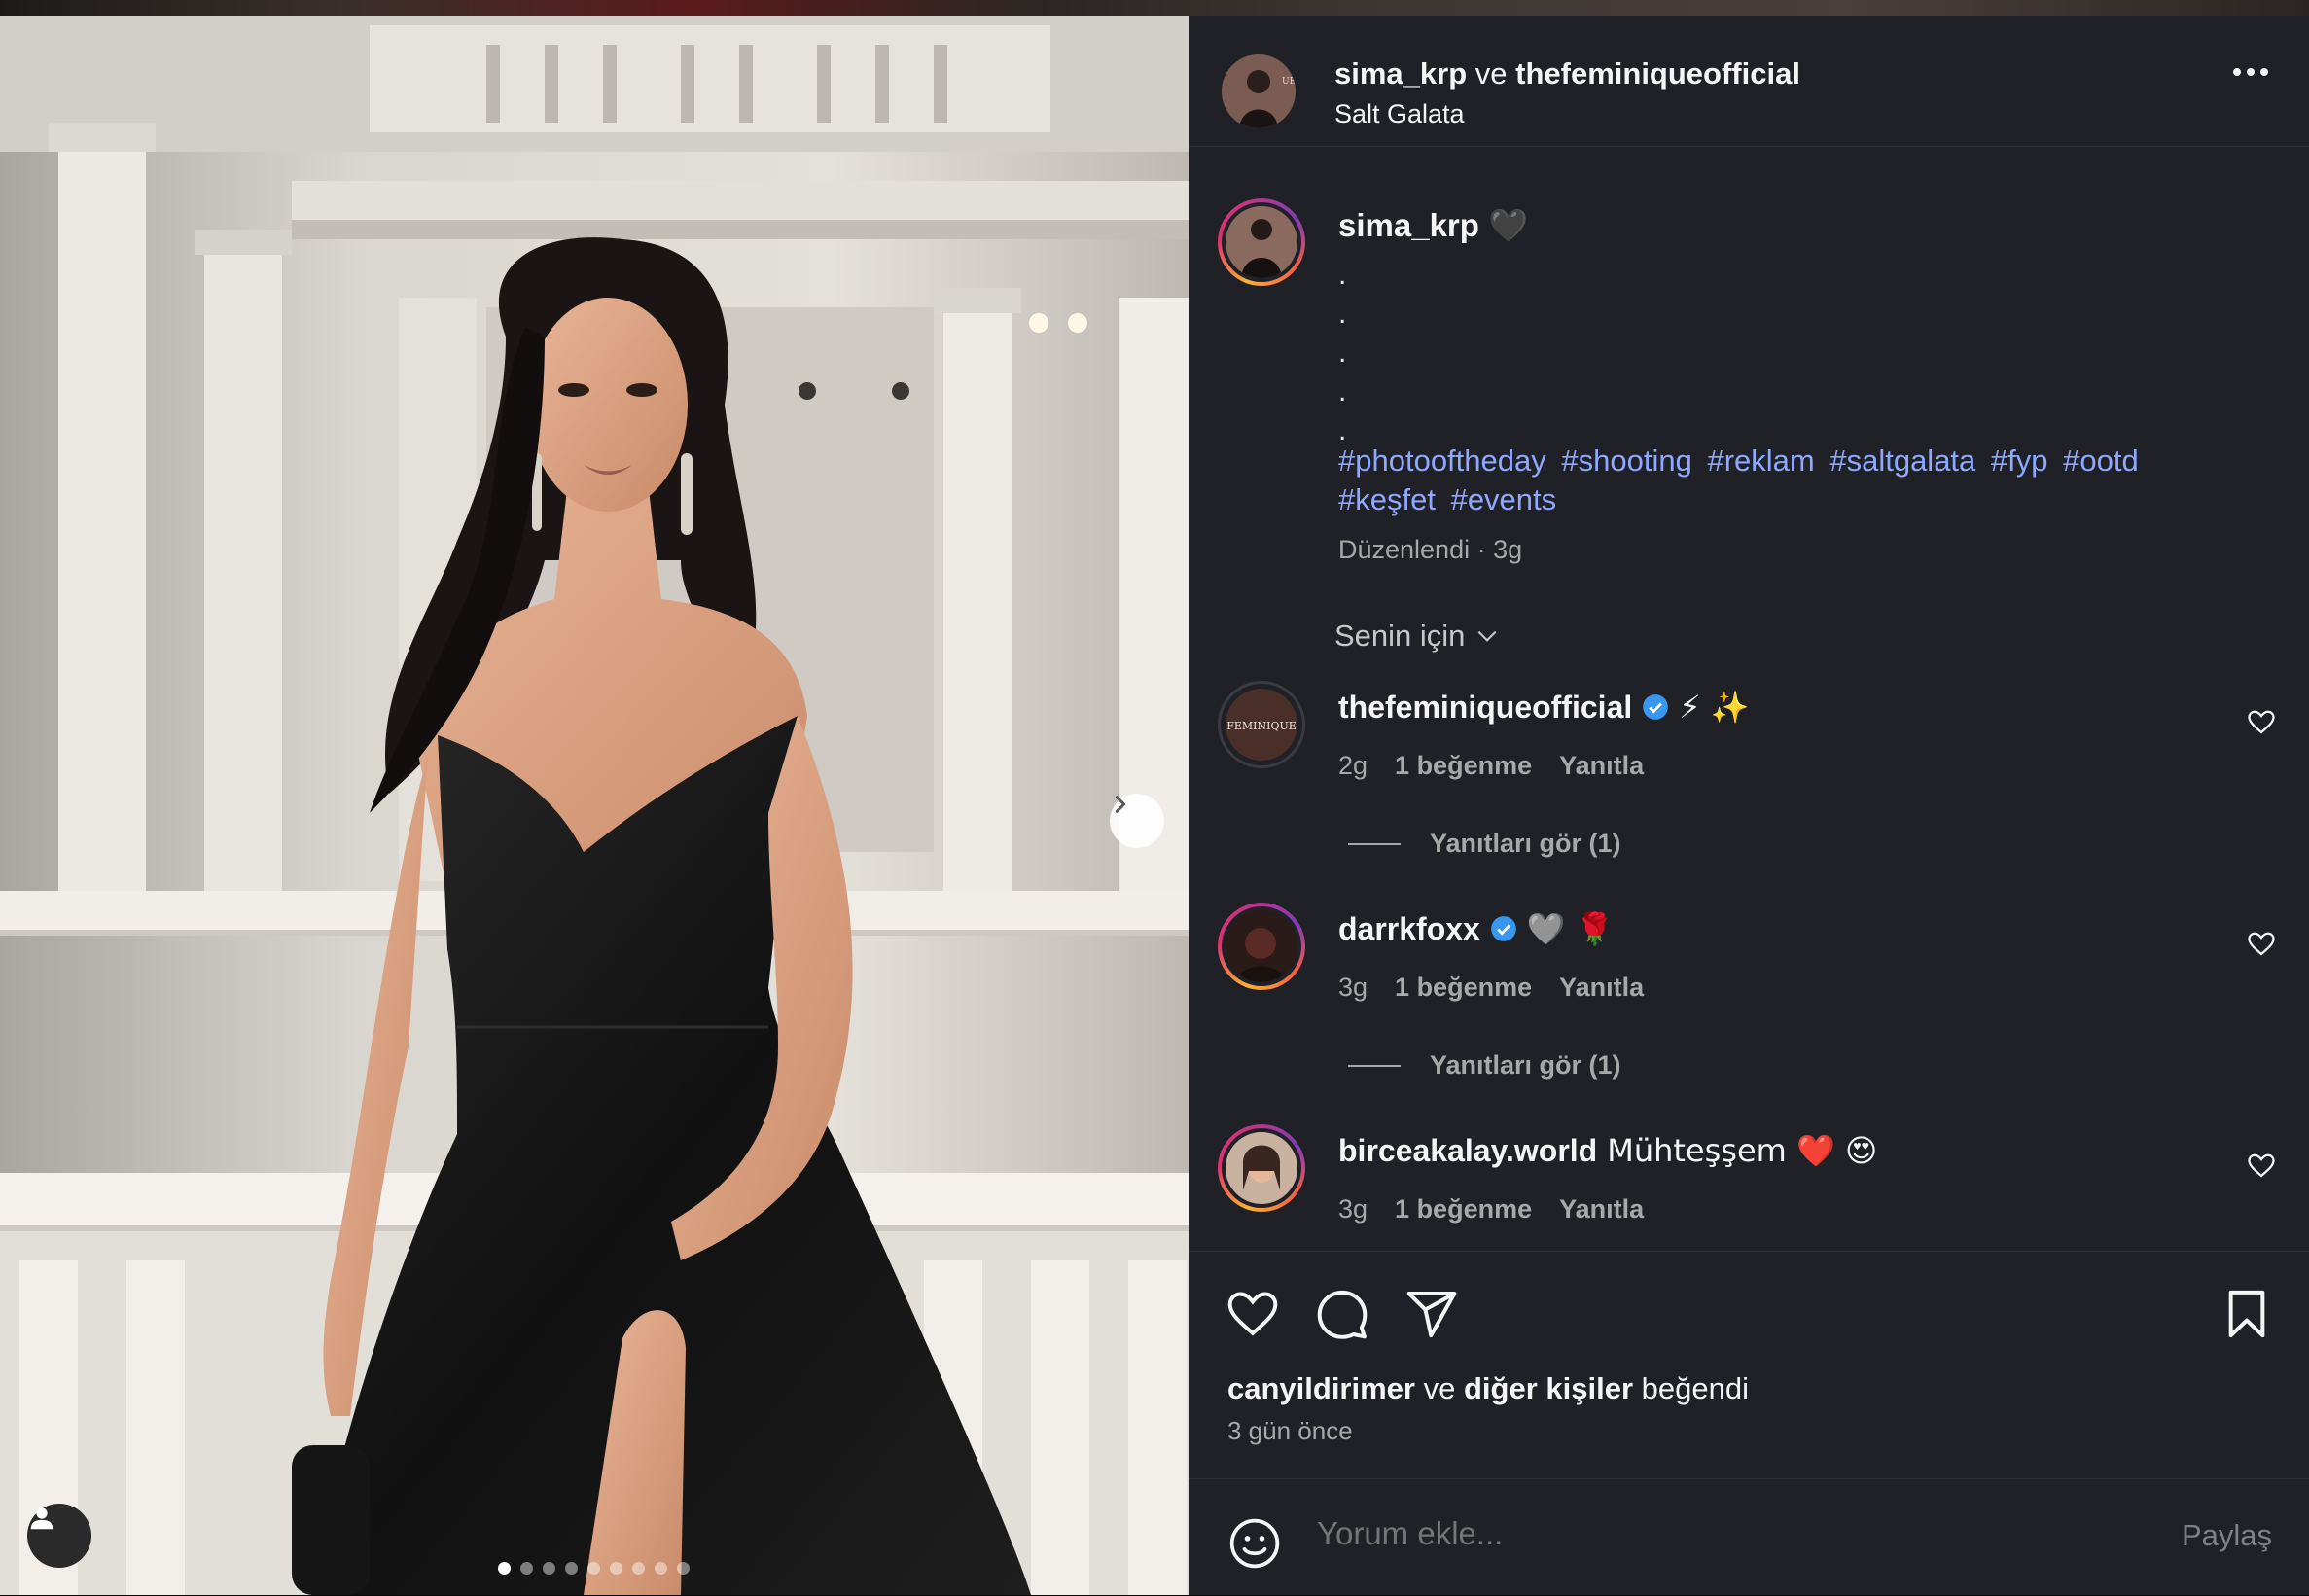  What do you see at coordinates (1431, 1314) in the screenshot?
I see `send-icon` at bounding box center [1431, 1314].